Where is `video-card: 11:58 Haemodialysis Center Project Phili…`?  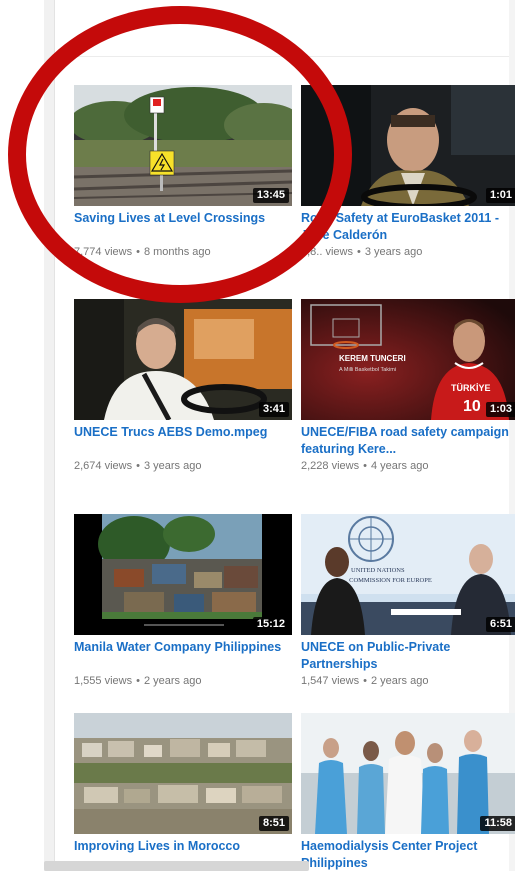 video-card: 11:58 Haemodialysis Center Project Phili… is located at coordinates (408, 792).